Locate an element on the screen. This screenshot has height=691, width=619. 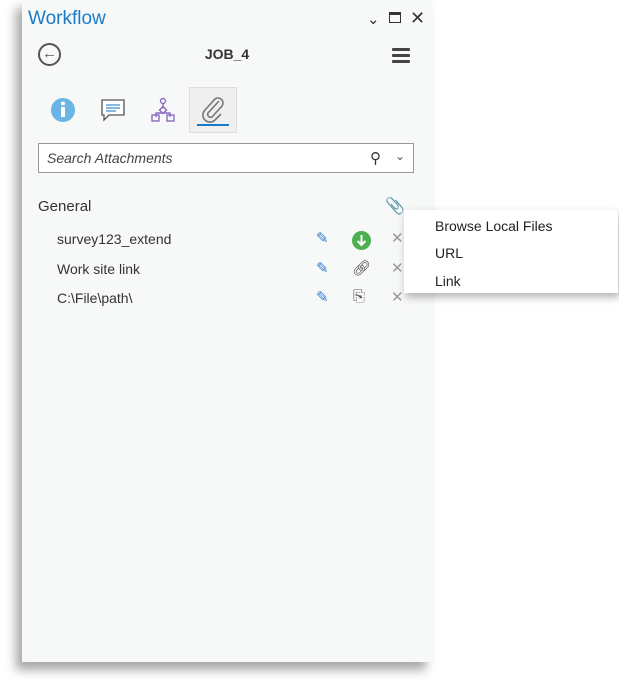
search-input is located at coordinates (189, 158).